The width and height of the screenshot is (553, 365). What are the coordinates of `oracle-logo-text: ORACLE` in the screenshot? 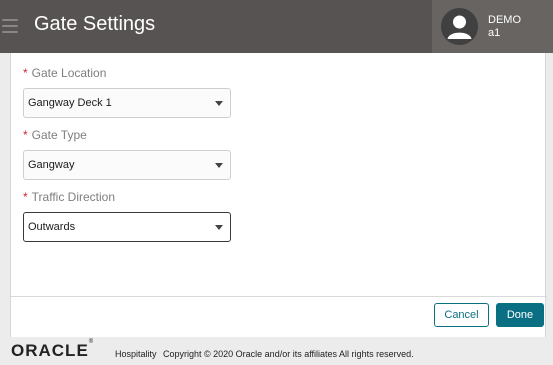 It's located at (50, 350).